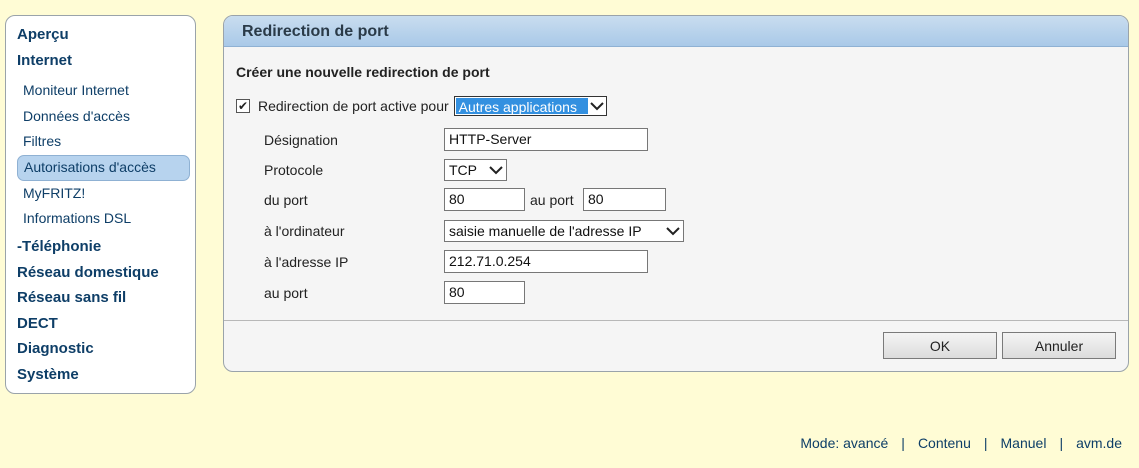 The height and width of the screenshot is (468, 1139). What do you see at coordinates (624, 199) in the screenshot?
I see `to-port-input: 80` at bounding box center [624, 199].